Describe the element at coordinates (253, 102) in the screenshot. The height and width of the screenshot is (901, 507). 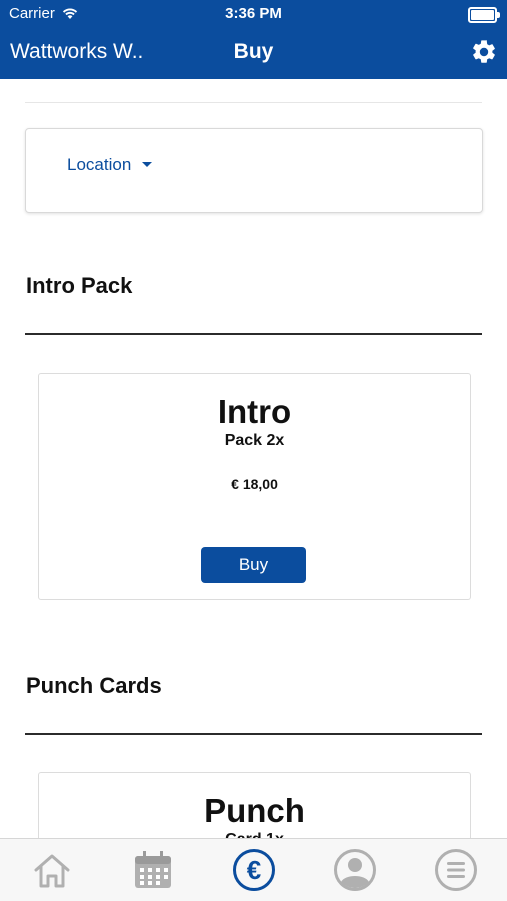
I see `top-divider` at that location.